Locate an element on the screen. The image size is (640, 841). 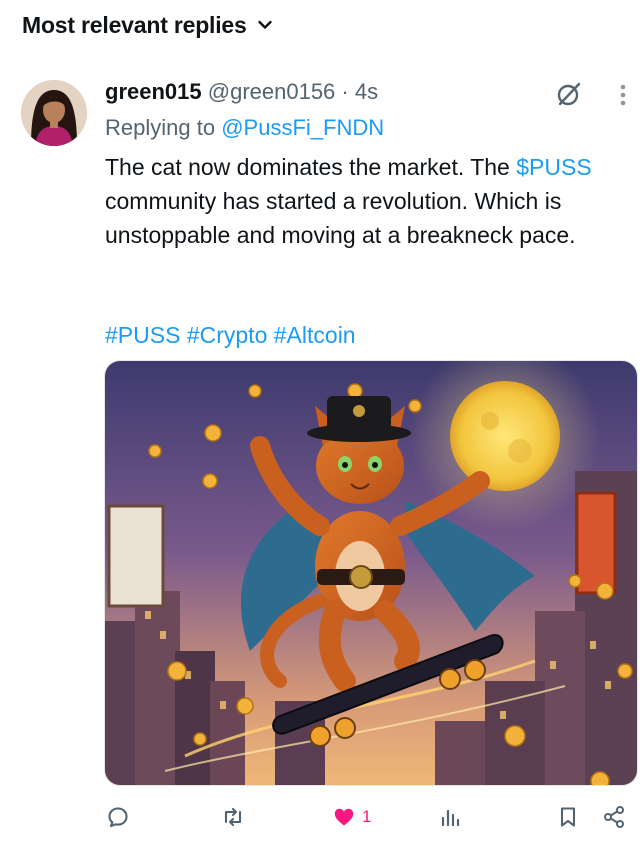
reply-actions: 1 is located at coordinates (369, 817).